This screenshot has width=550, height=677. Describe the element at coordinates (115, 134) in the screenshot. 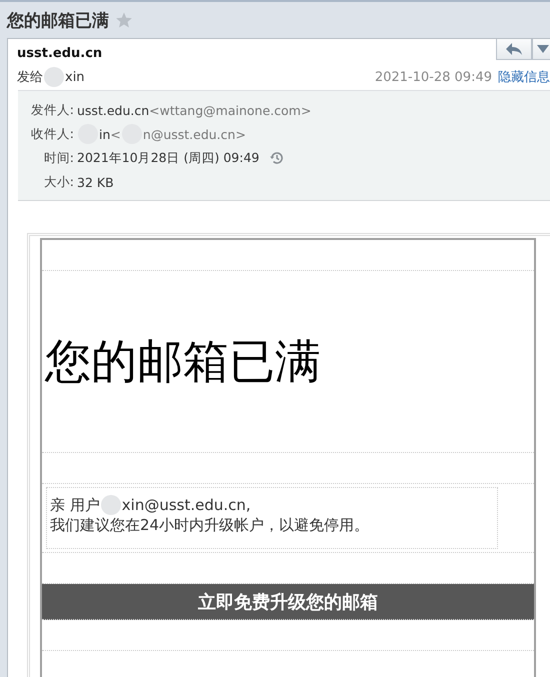

I see `field-value: <` at that location.